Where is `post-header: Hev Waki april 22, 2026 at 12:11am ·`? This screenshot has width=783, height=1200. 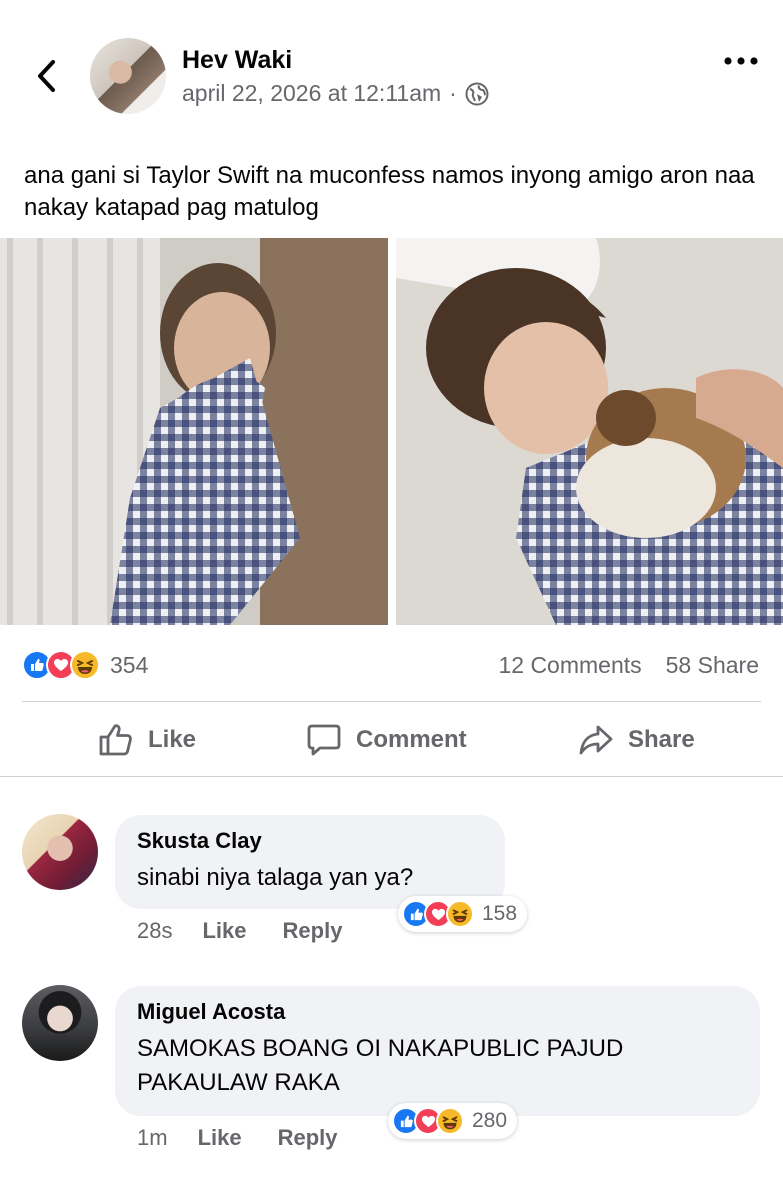 post-header: Hev Waki april 22, 2026 at 12:11am · is located at coordinates (391, 70).